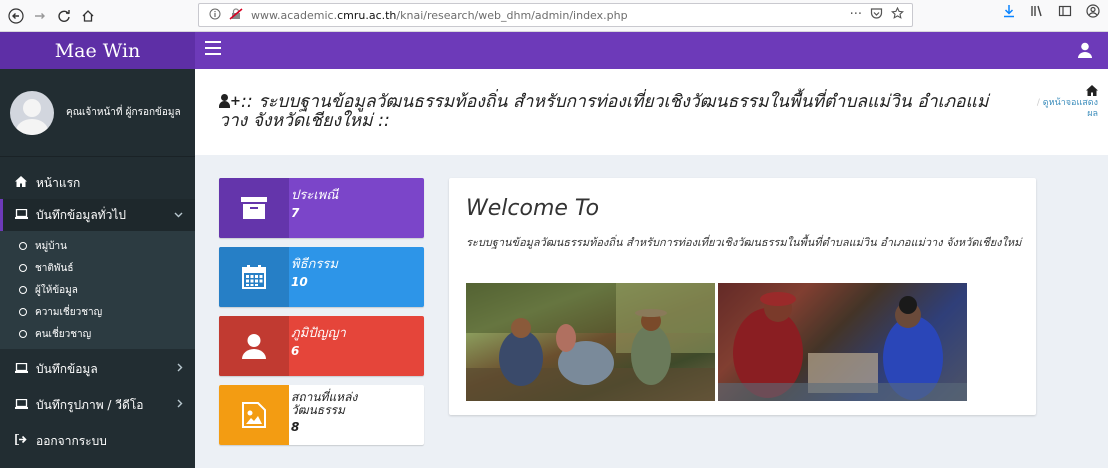 The width and height of the screenshot is (1108, 468). What do you see at coordinates (254, 277) in the screenshot?
I see `calendar-icon` at bounding box center [254, 277].